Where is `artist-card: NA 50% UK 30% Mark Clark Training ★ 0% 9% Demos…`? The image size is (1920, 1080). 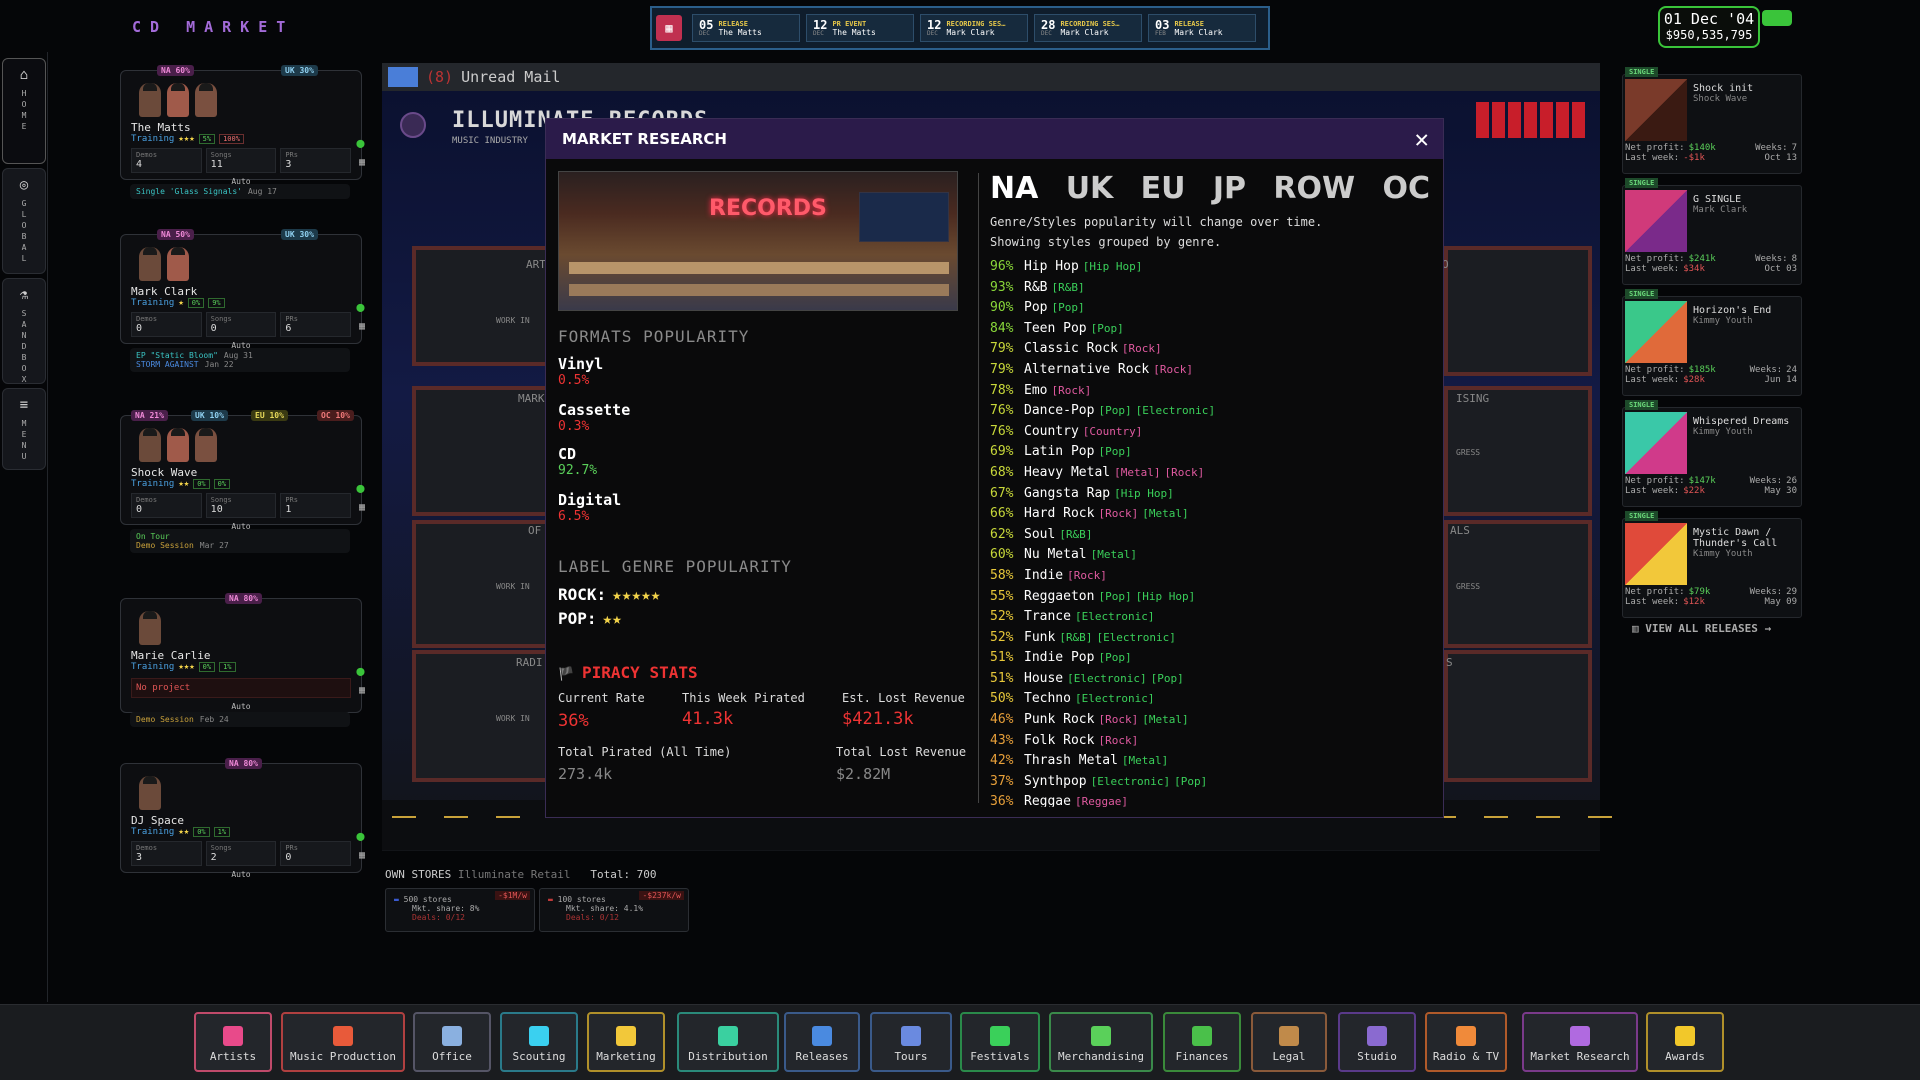
artist-card: NA 50% UK 30% Mark Clark Training ★ 0% 9% Demos… is located at coordinates (242, 289).